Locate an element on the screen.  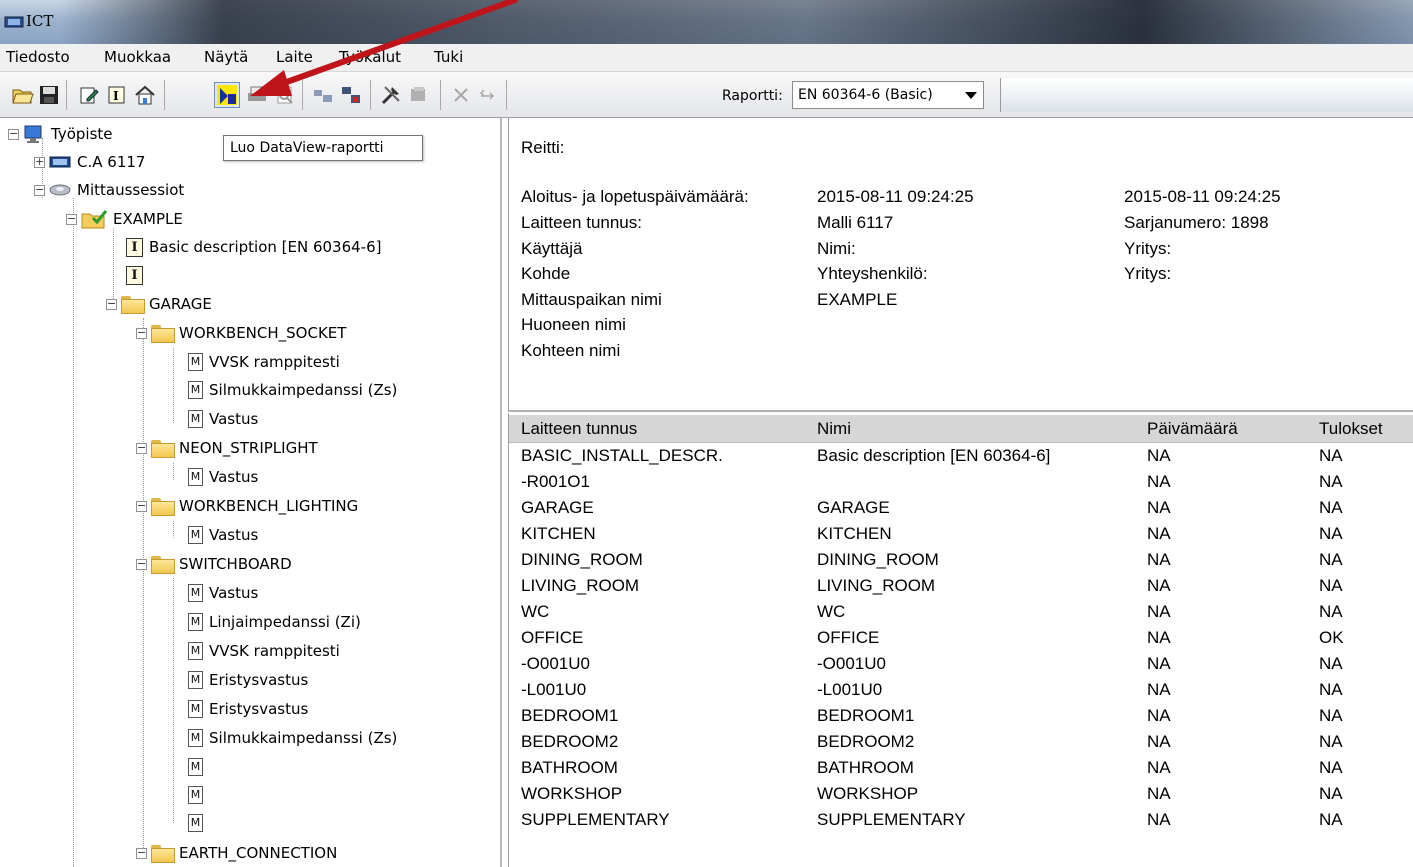
tree-node-workstation: − Työpiste is located at coordinates (60, 134).